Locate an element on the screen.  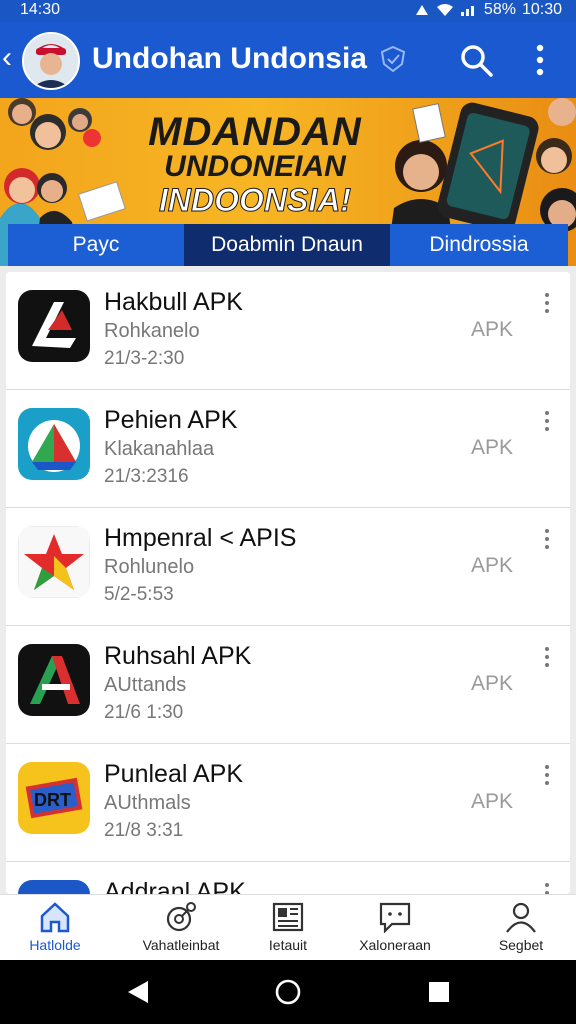
app-name: Ruhsahl APK is located at coordinates (178, 656).